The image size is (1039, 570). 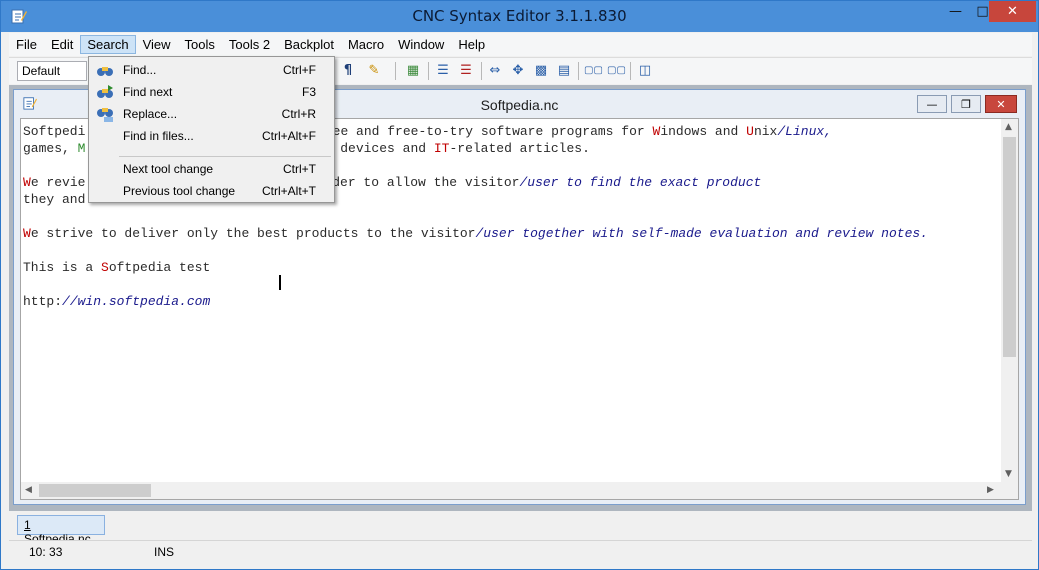 I want to click on split-view-icon: ◫, so click(x=645, y=71).